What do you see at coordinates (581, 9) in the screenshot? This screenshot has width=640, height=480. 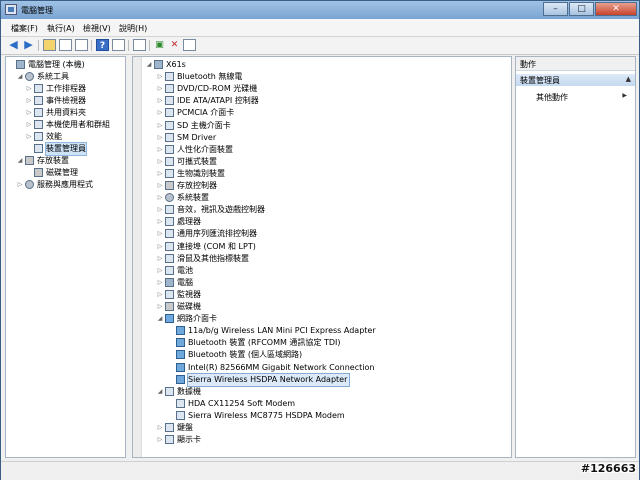 I see `maximize-button: □` at bounding box center [581, 9].